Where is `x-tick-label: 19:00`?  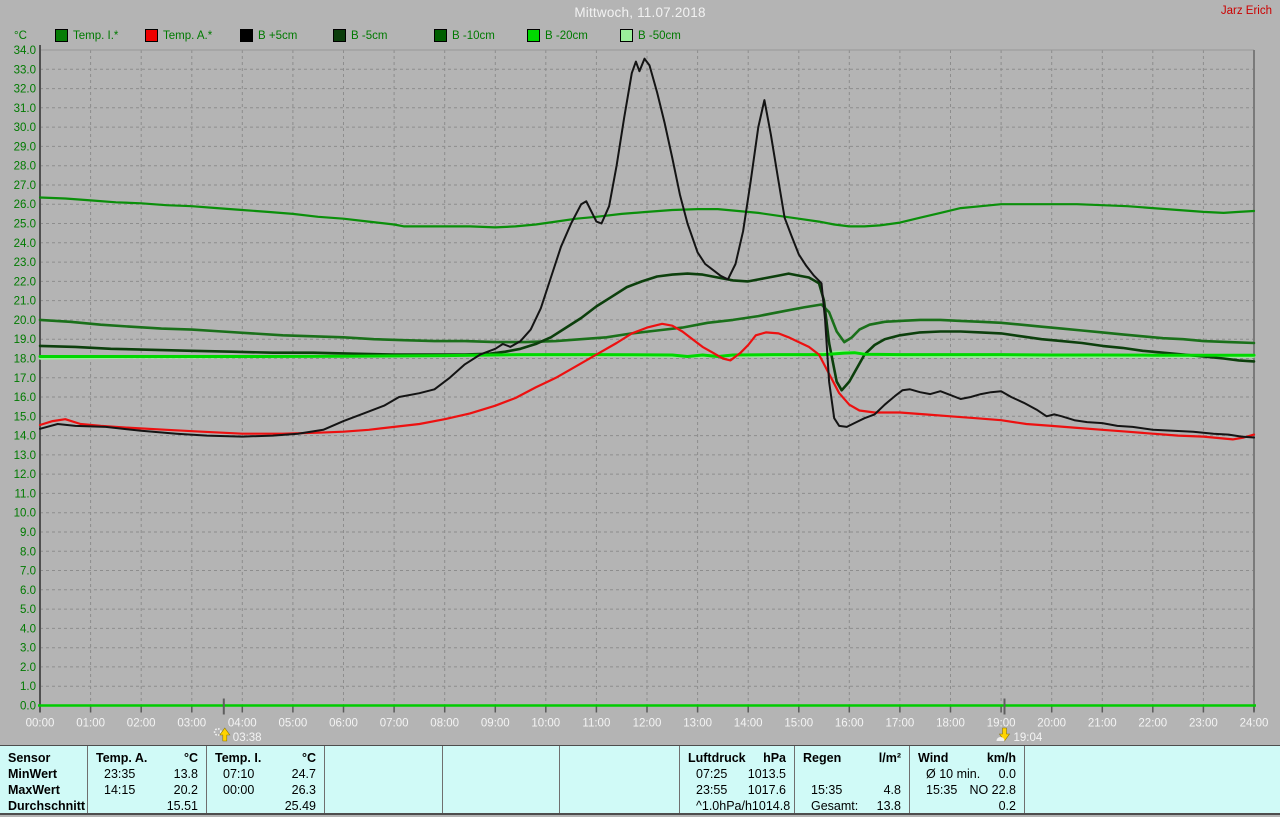 x-tick-label: 19:00 is located at coordinates (1001, 724).